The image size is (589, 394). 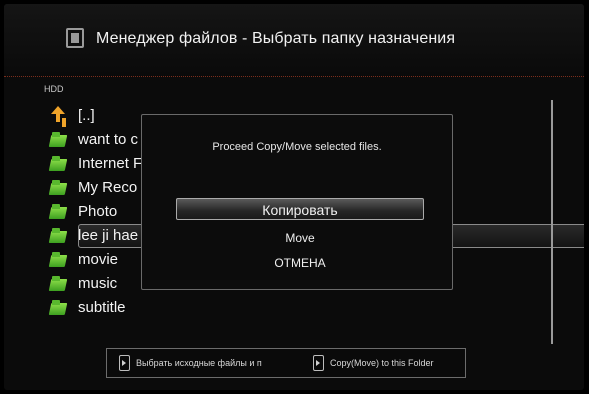 I want to click on move-button: Move, so click(x=300, y=238).